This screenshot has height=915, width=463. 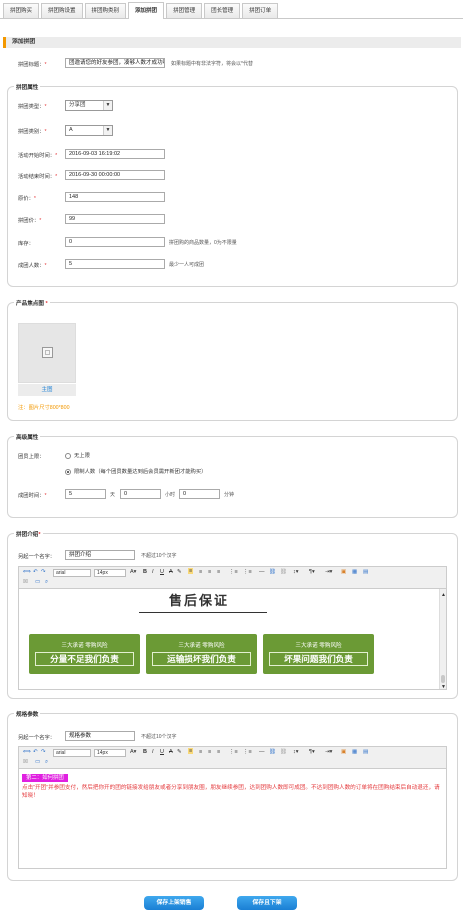 I want to click on tab-group-manage: 拼团管理, so click(x=184, y=10).